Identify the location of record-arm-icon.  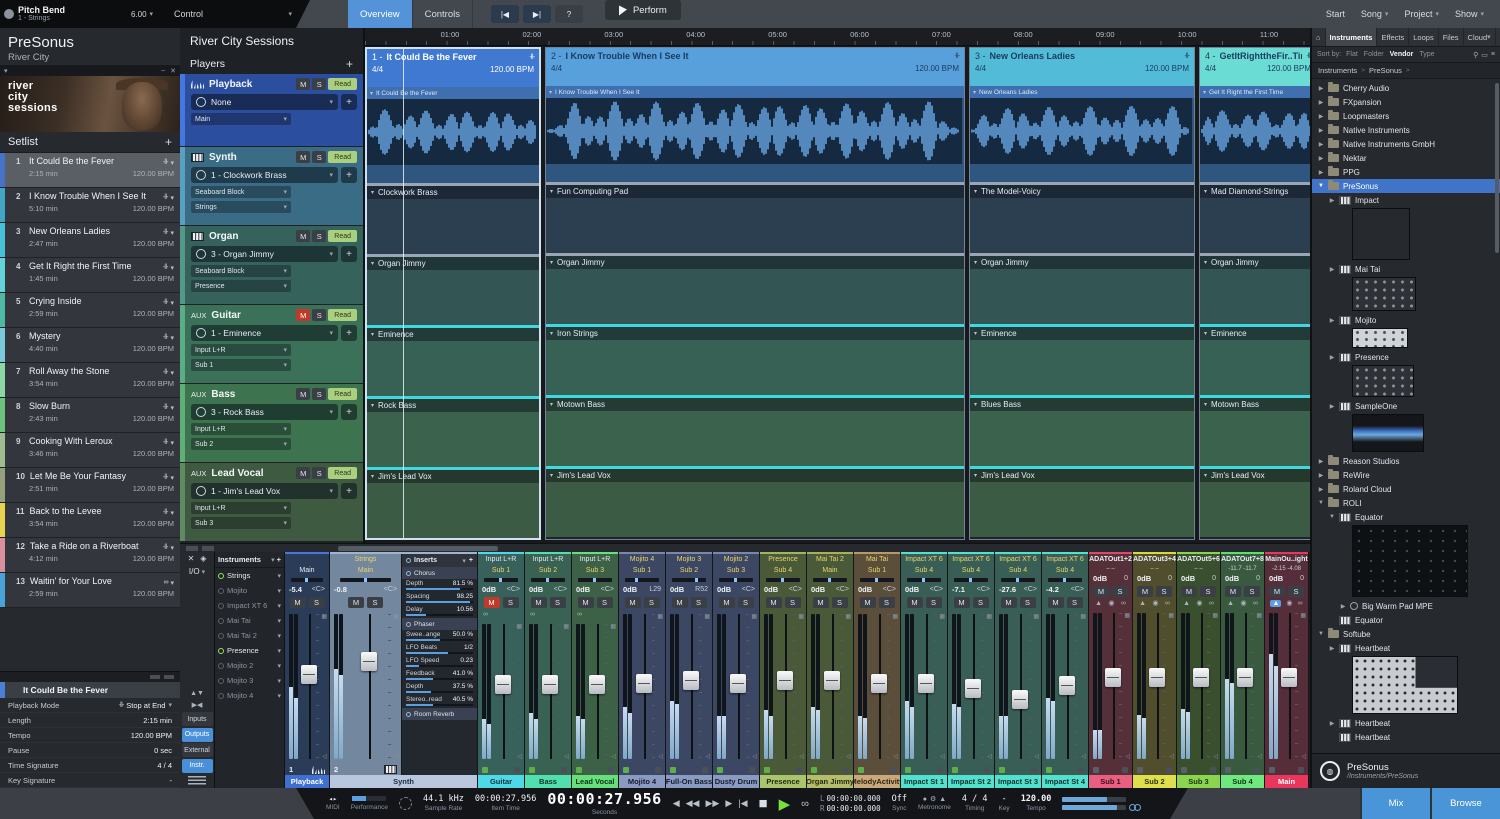
(485, 769).